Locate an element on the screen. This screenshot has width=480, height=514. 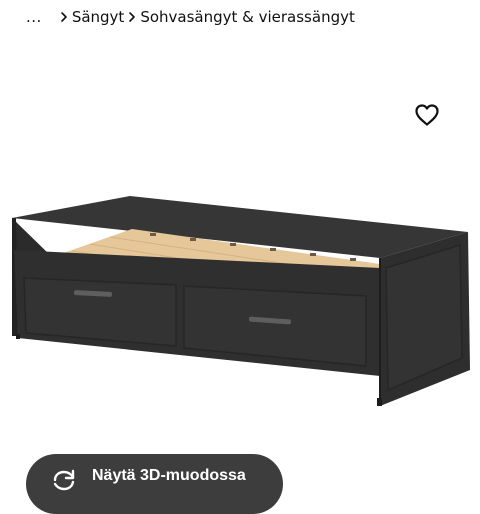
breadcrumb-item-sangyt: Sängyt is located at coordinates (98, 17).